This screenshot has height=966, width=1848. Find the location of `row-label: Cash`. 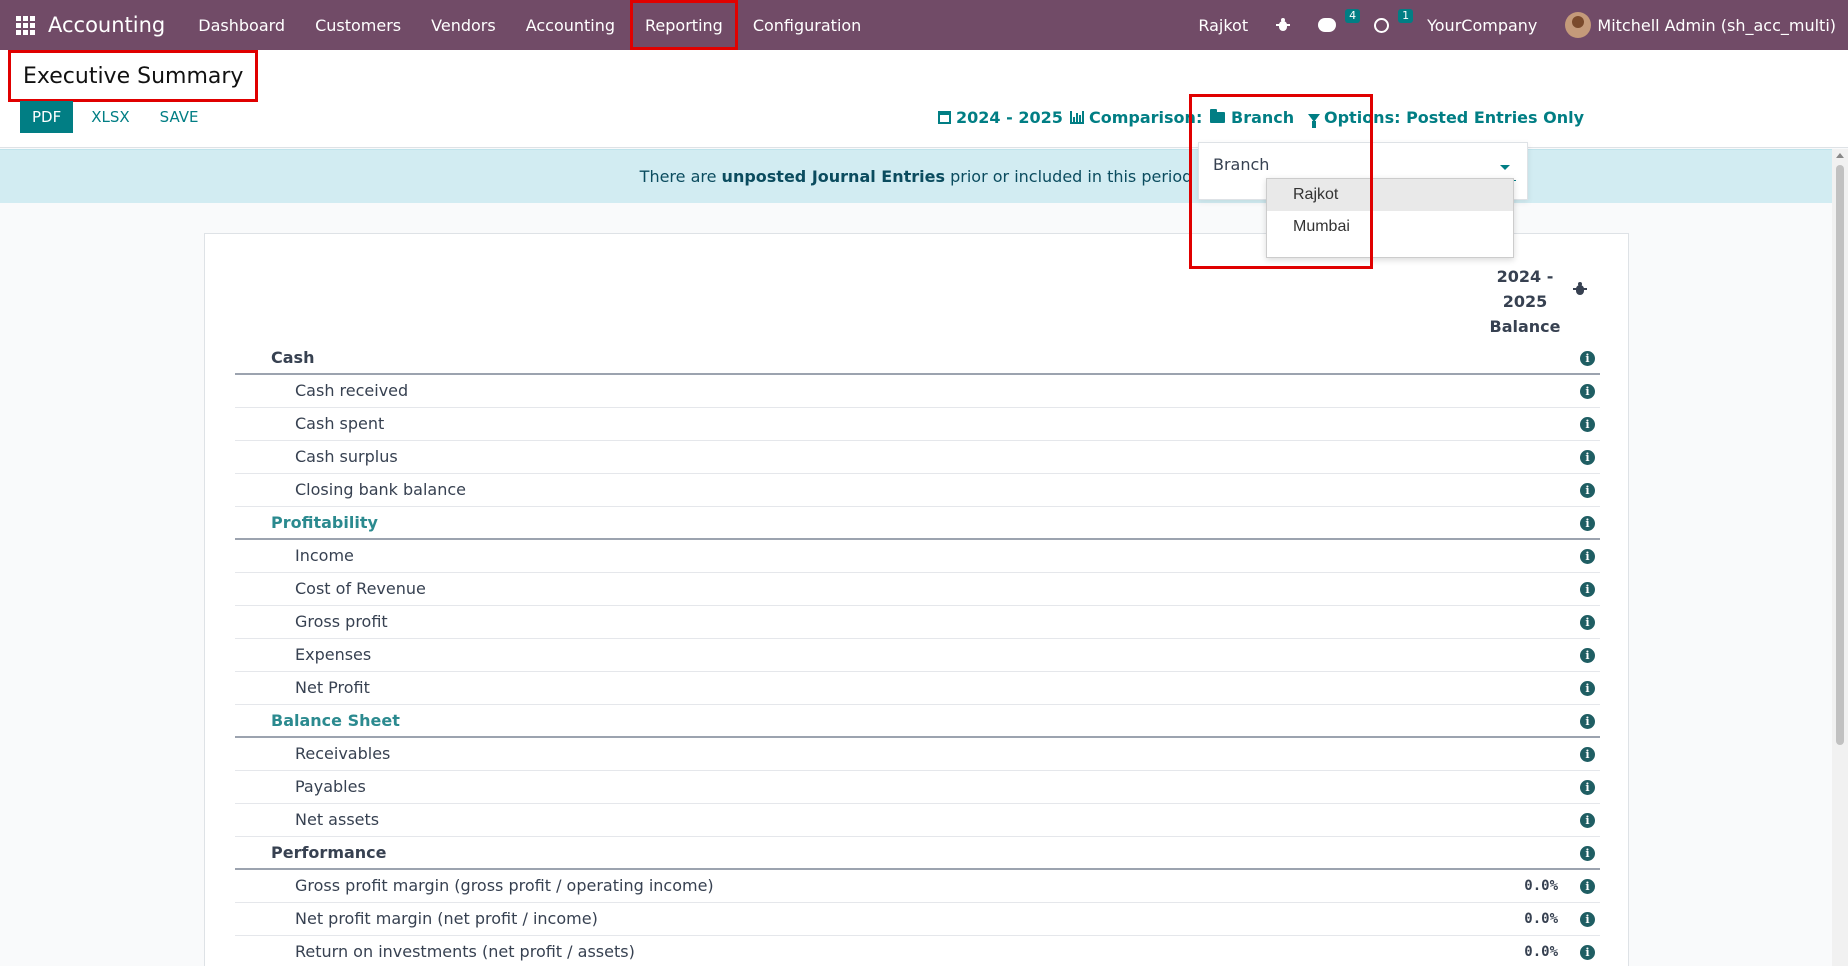

row-label: Cash is located at coordinates (293, 357).